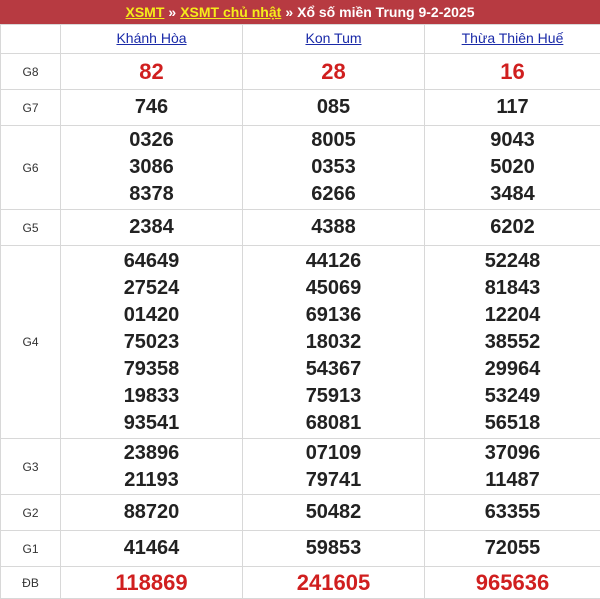 This screenshot has height=599, width=600. I want to click on xsmt-link: XSMT, so click(145, 12).